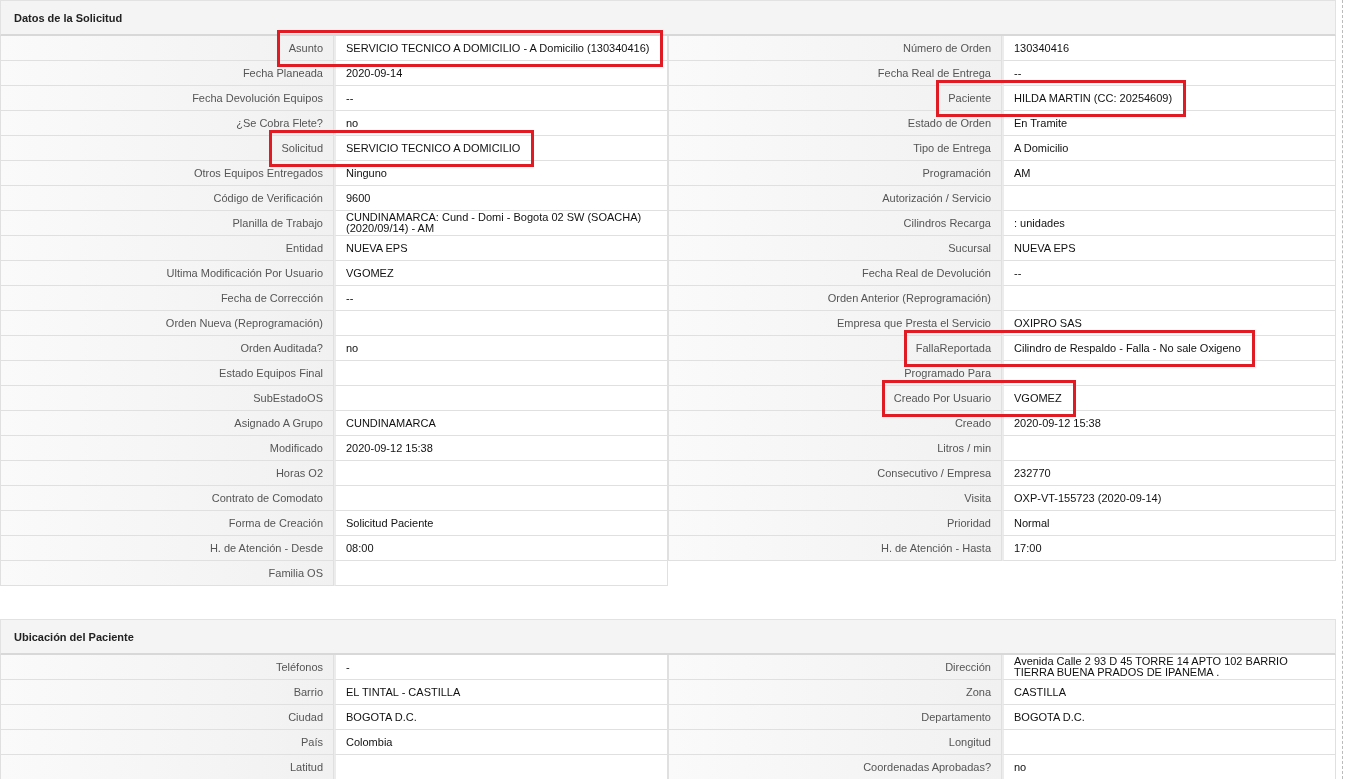 This screenshot has width=1350, height=779. What do you see at coordinates (835, 398) in the screenshot?
I see `field-label: Creado Por Usuario` at bounding box center [835, 398].